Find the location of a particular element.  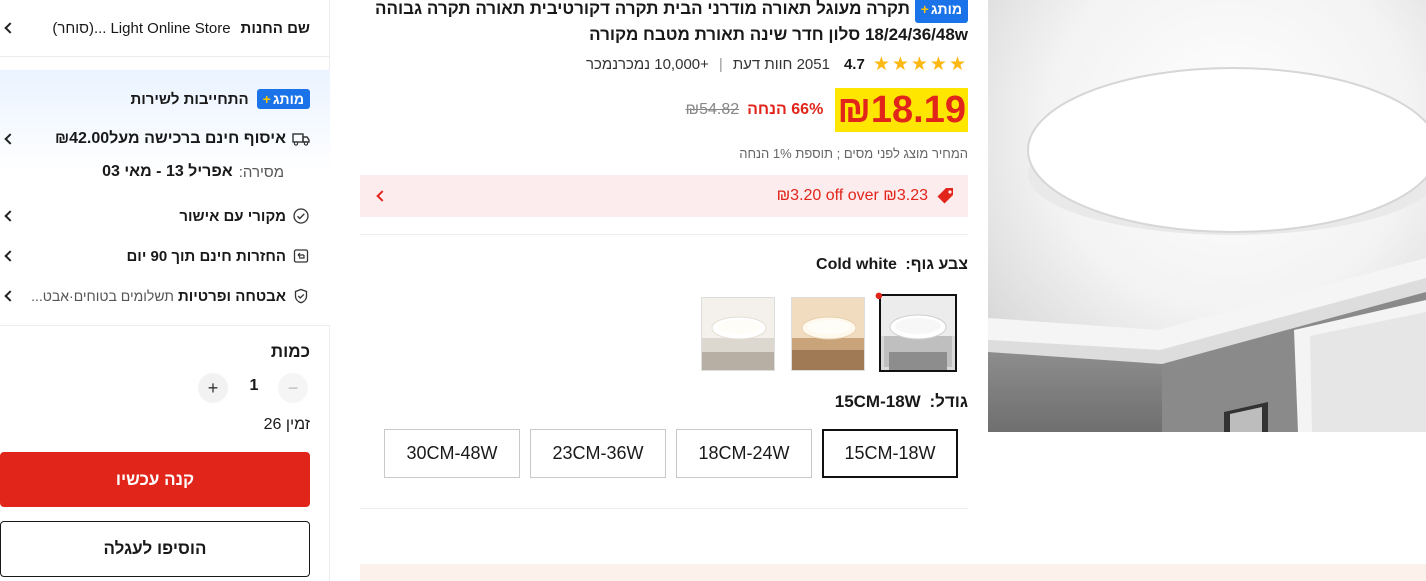

size-option-18cm: 18CM-24W is located at coordinates (744, 453).